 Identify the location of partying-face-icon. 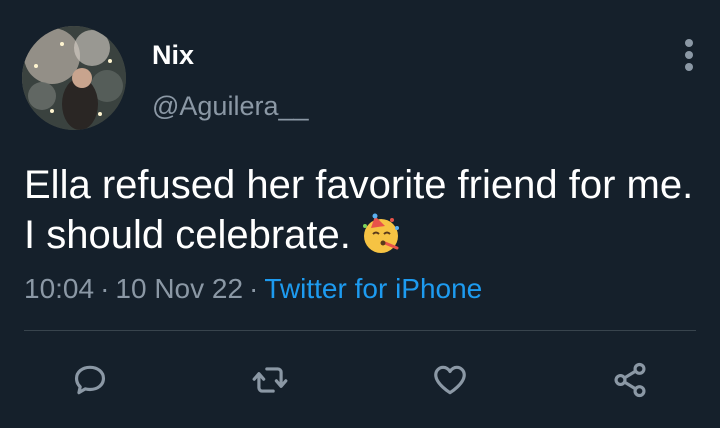
(381, 234).